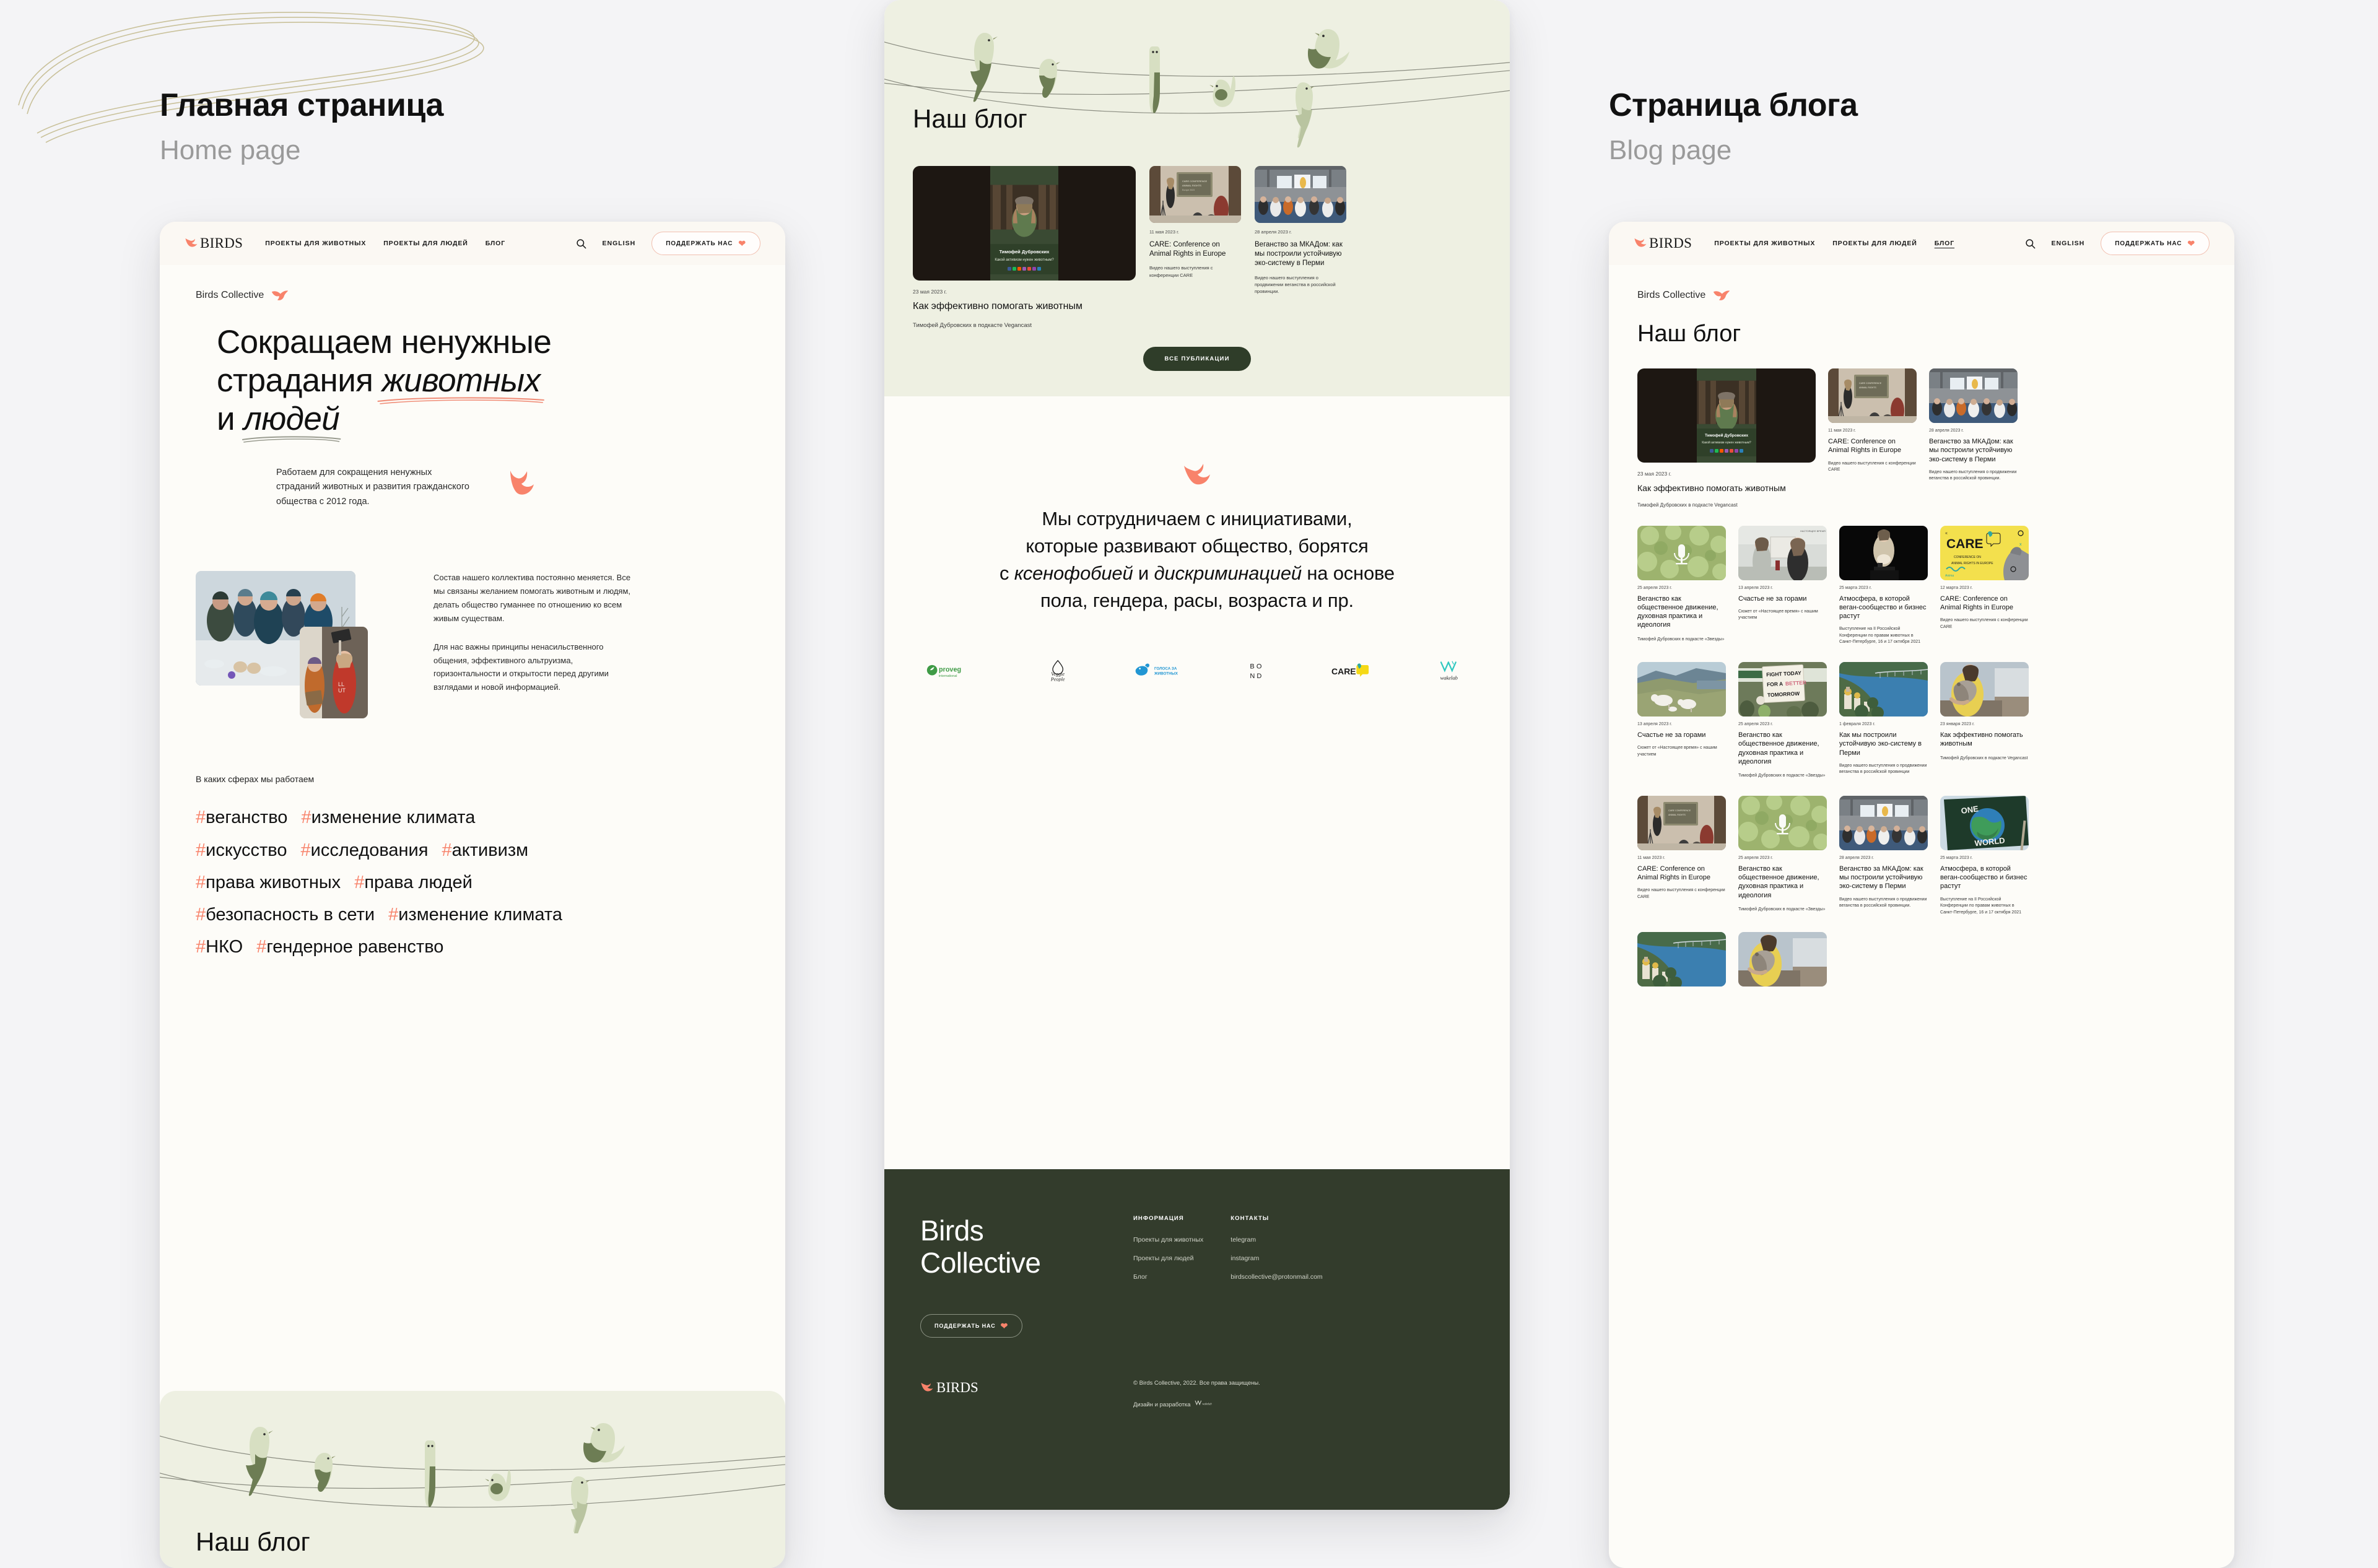  I want to click on footer-link-email: birdscollective@protonmail.com, so click(1276, 1277).